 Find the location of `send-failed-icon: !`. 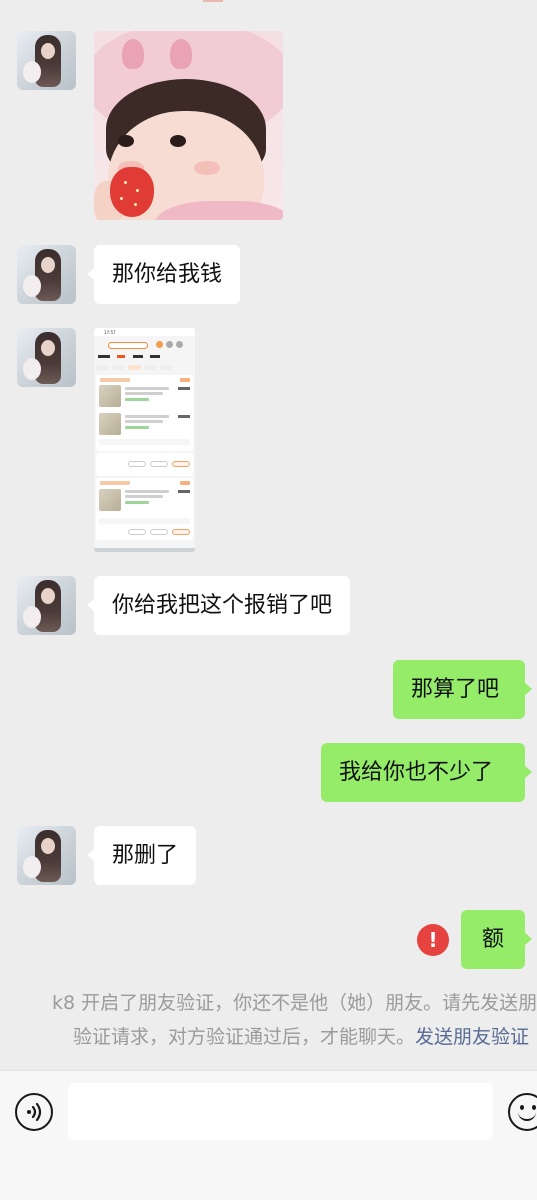

send-failed-icon: ! is located at coordinates (433, 940).